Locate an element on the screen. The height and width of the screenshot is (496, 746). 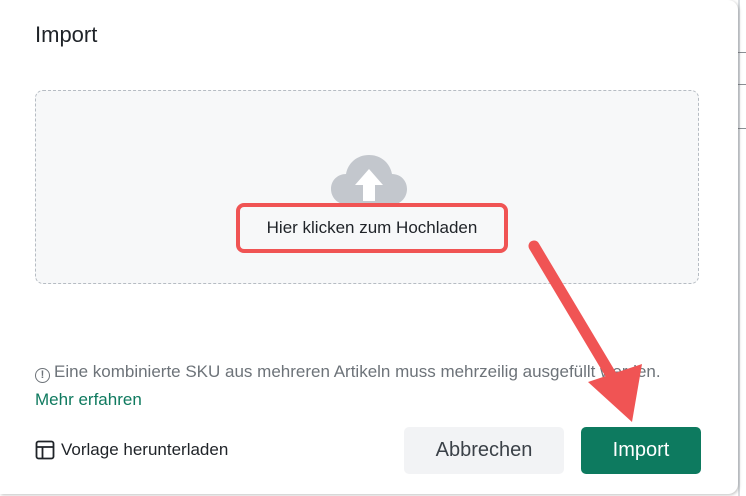
learn-more-link: Mehr erfahren is located at coordinates (88, 399).